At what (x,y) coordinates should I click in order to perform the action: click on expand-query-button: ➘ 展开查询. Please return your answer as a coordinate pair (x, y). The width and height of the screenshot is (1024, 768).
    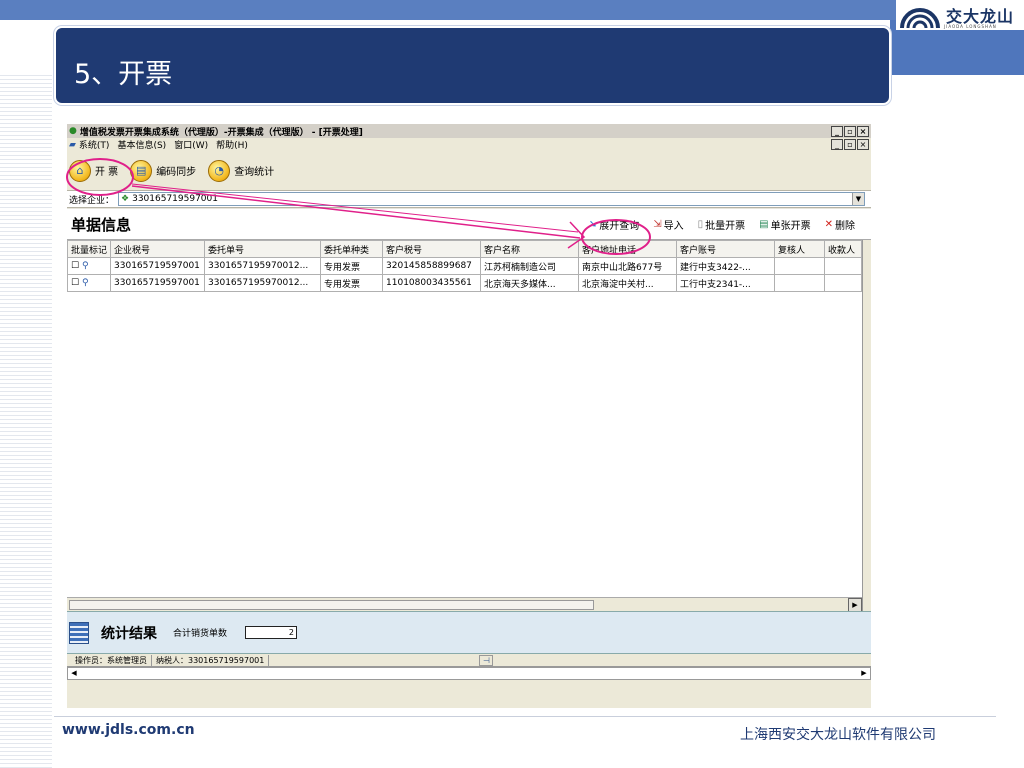
    Looking at the image, I should click on (614, 224).